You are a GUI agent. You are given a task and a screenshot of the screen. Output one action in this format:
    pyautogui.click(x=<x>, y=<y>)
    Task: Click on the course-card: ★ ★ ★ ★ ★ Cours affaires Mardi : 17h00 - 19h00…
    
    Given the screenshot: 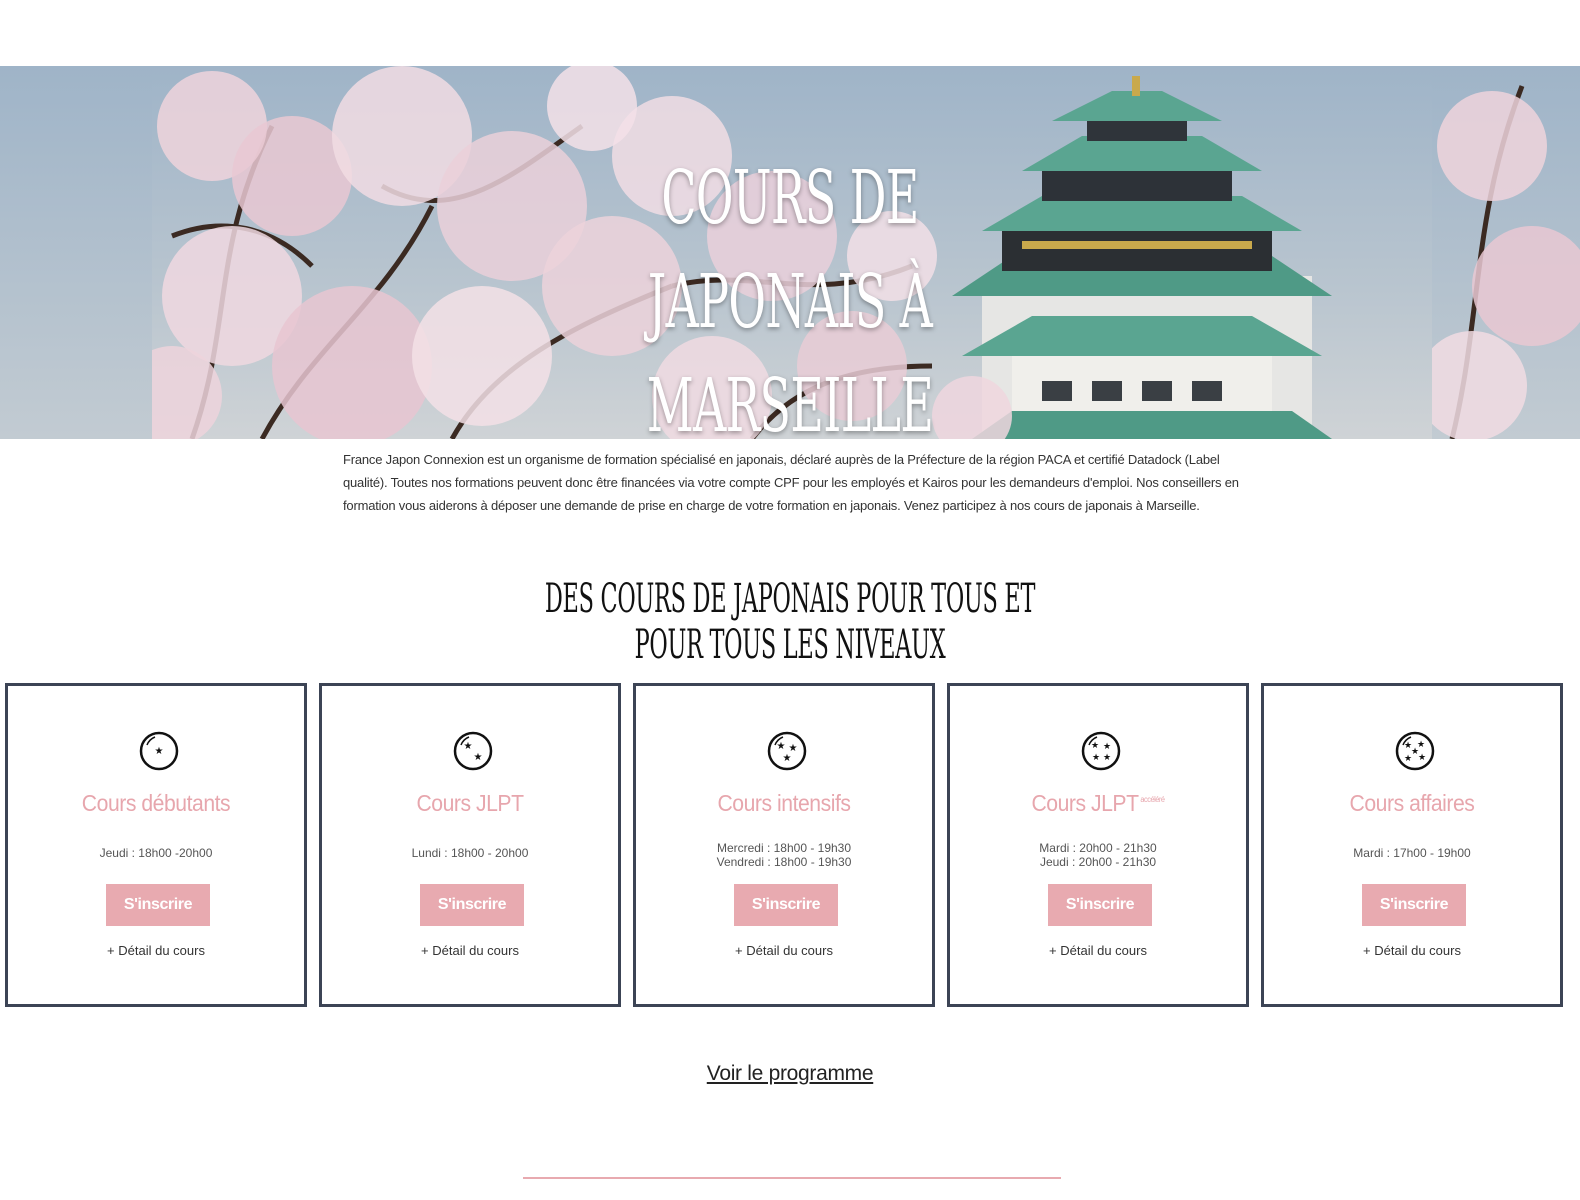 What is the action you would take?
    pyautogui.click(x=1412, y=845)
    